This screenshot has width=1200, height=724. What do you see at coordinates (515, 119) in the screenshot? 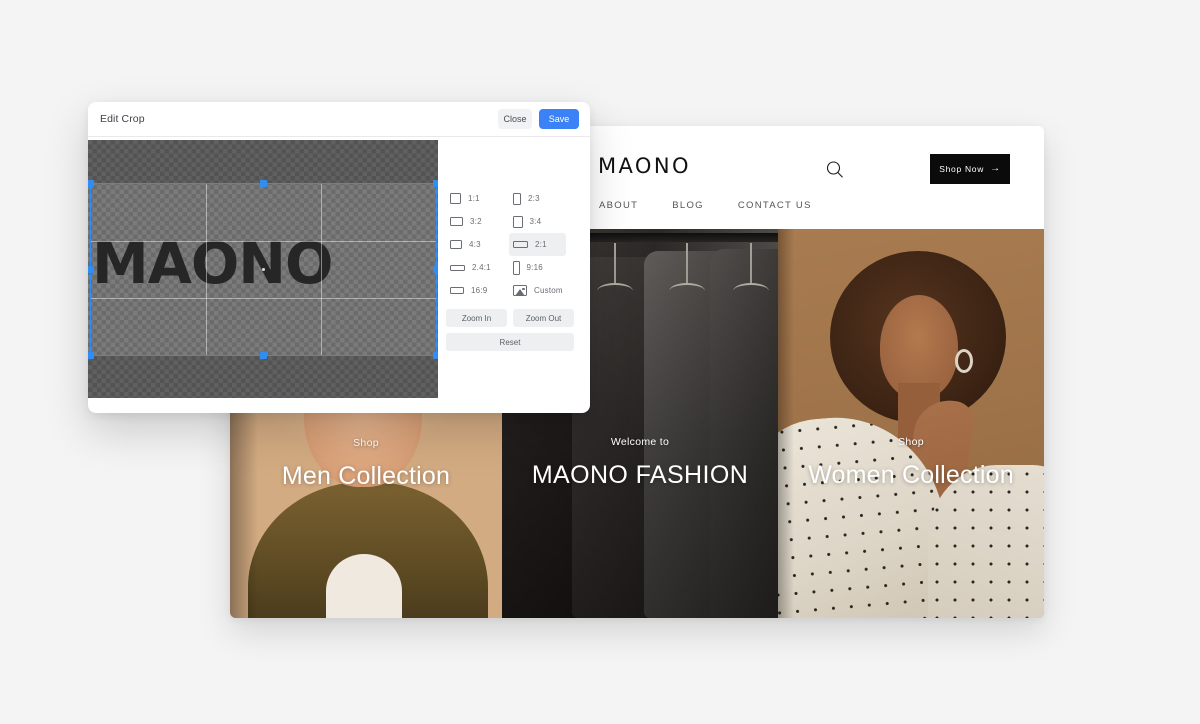
I see `close-button: Close` at bounding box center [515, 119].